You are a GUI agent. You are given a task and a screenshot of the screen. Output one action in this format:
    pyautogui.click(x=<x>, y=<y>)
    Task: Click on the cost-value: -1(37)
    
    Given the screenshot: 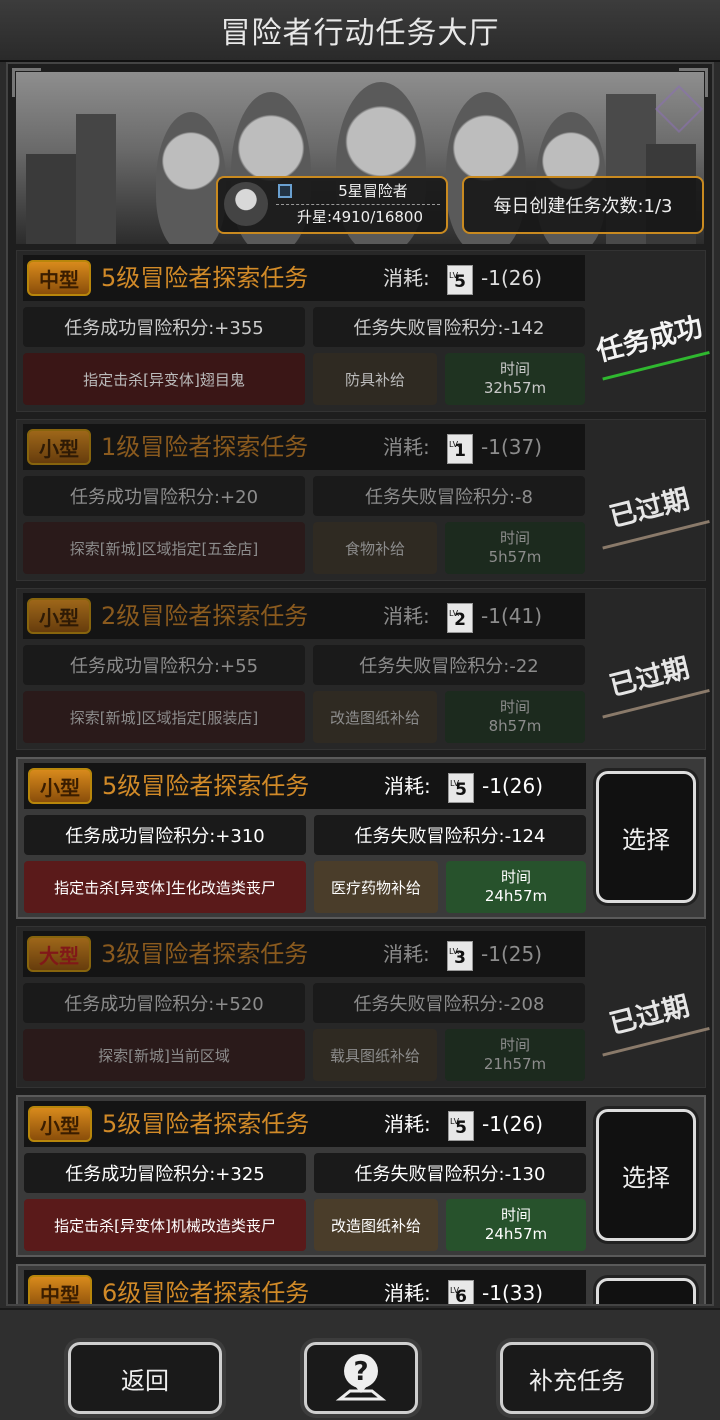 What is the action you would take?
    pyautogui.click(x=511, y=447)
    